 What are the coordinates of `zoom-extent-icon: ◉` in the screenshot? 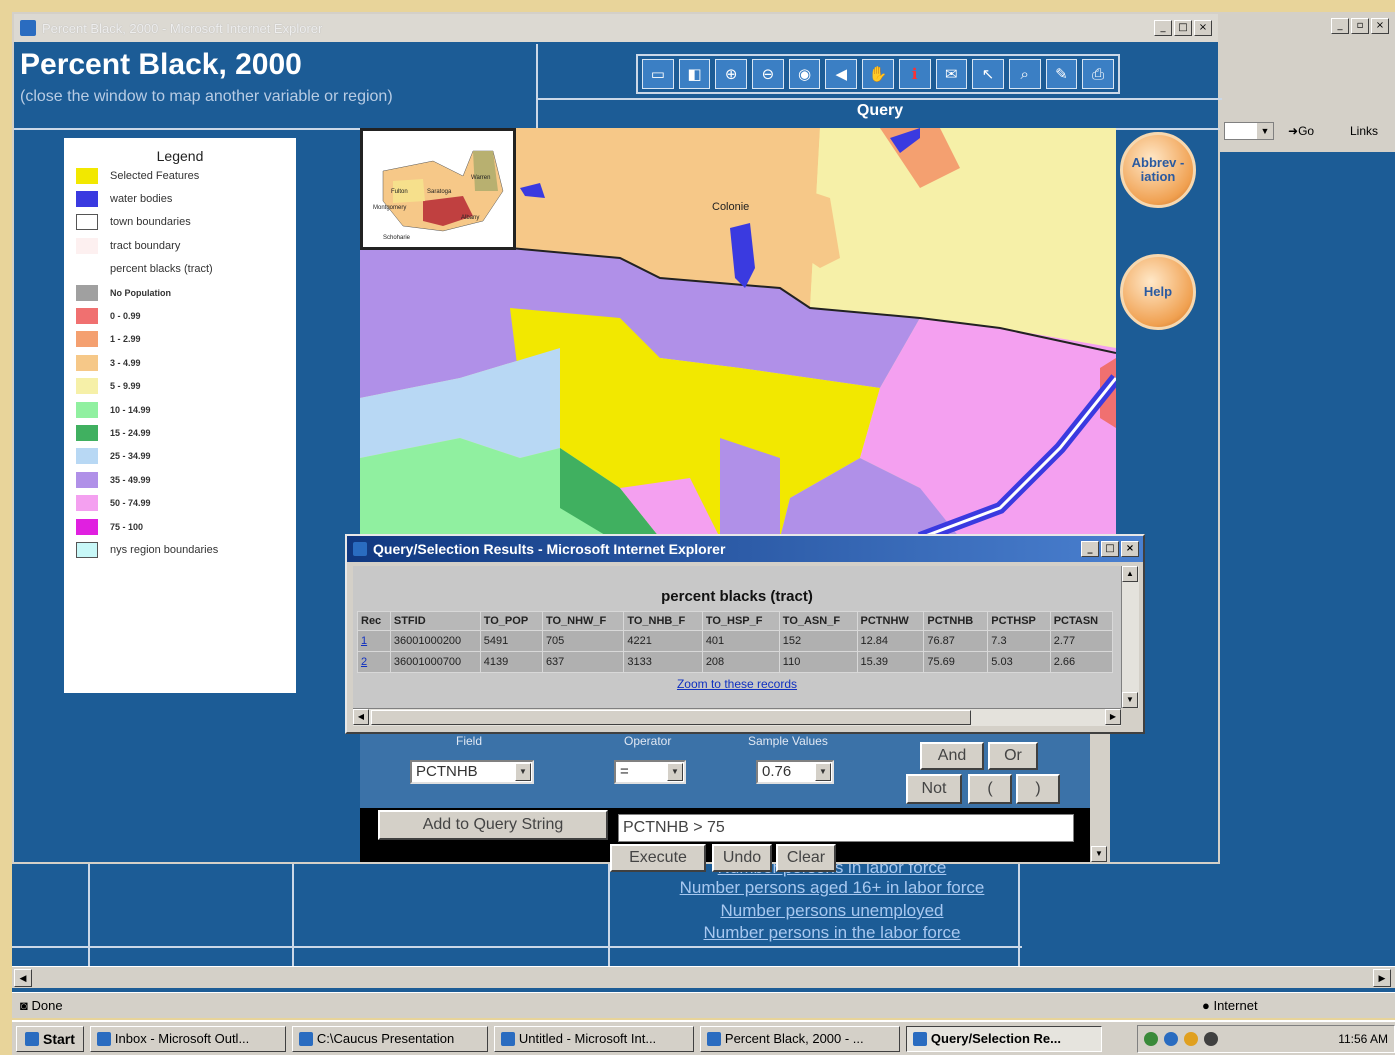 It's located at (804, 74).